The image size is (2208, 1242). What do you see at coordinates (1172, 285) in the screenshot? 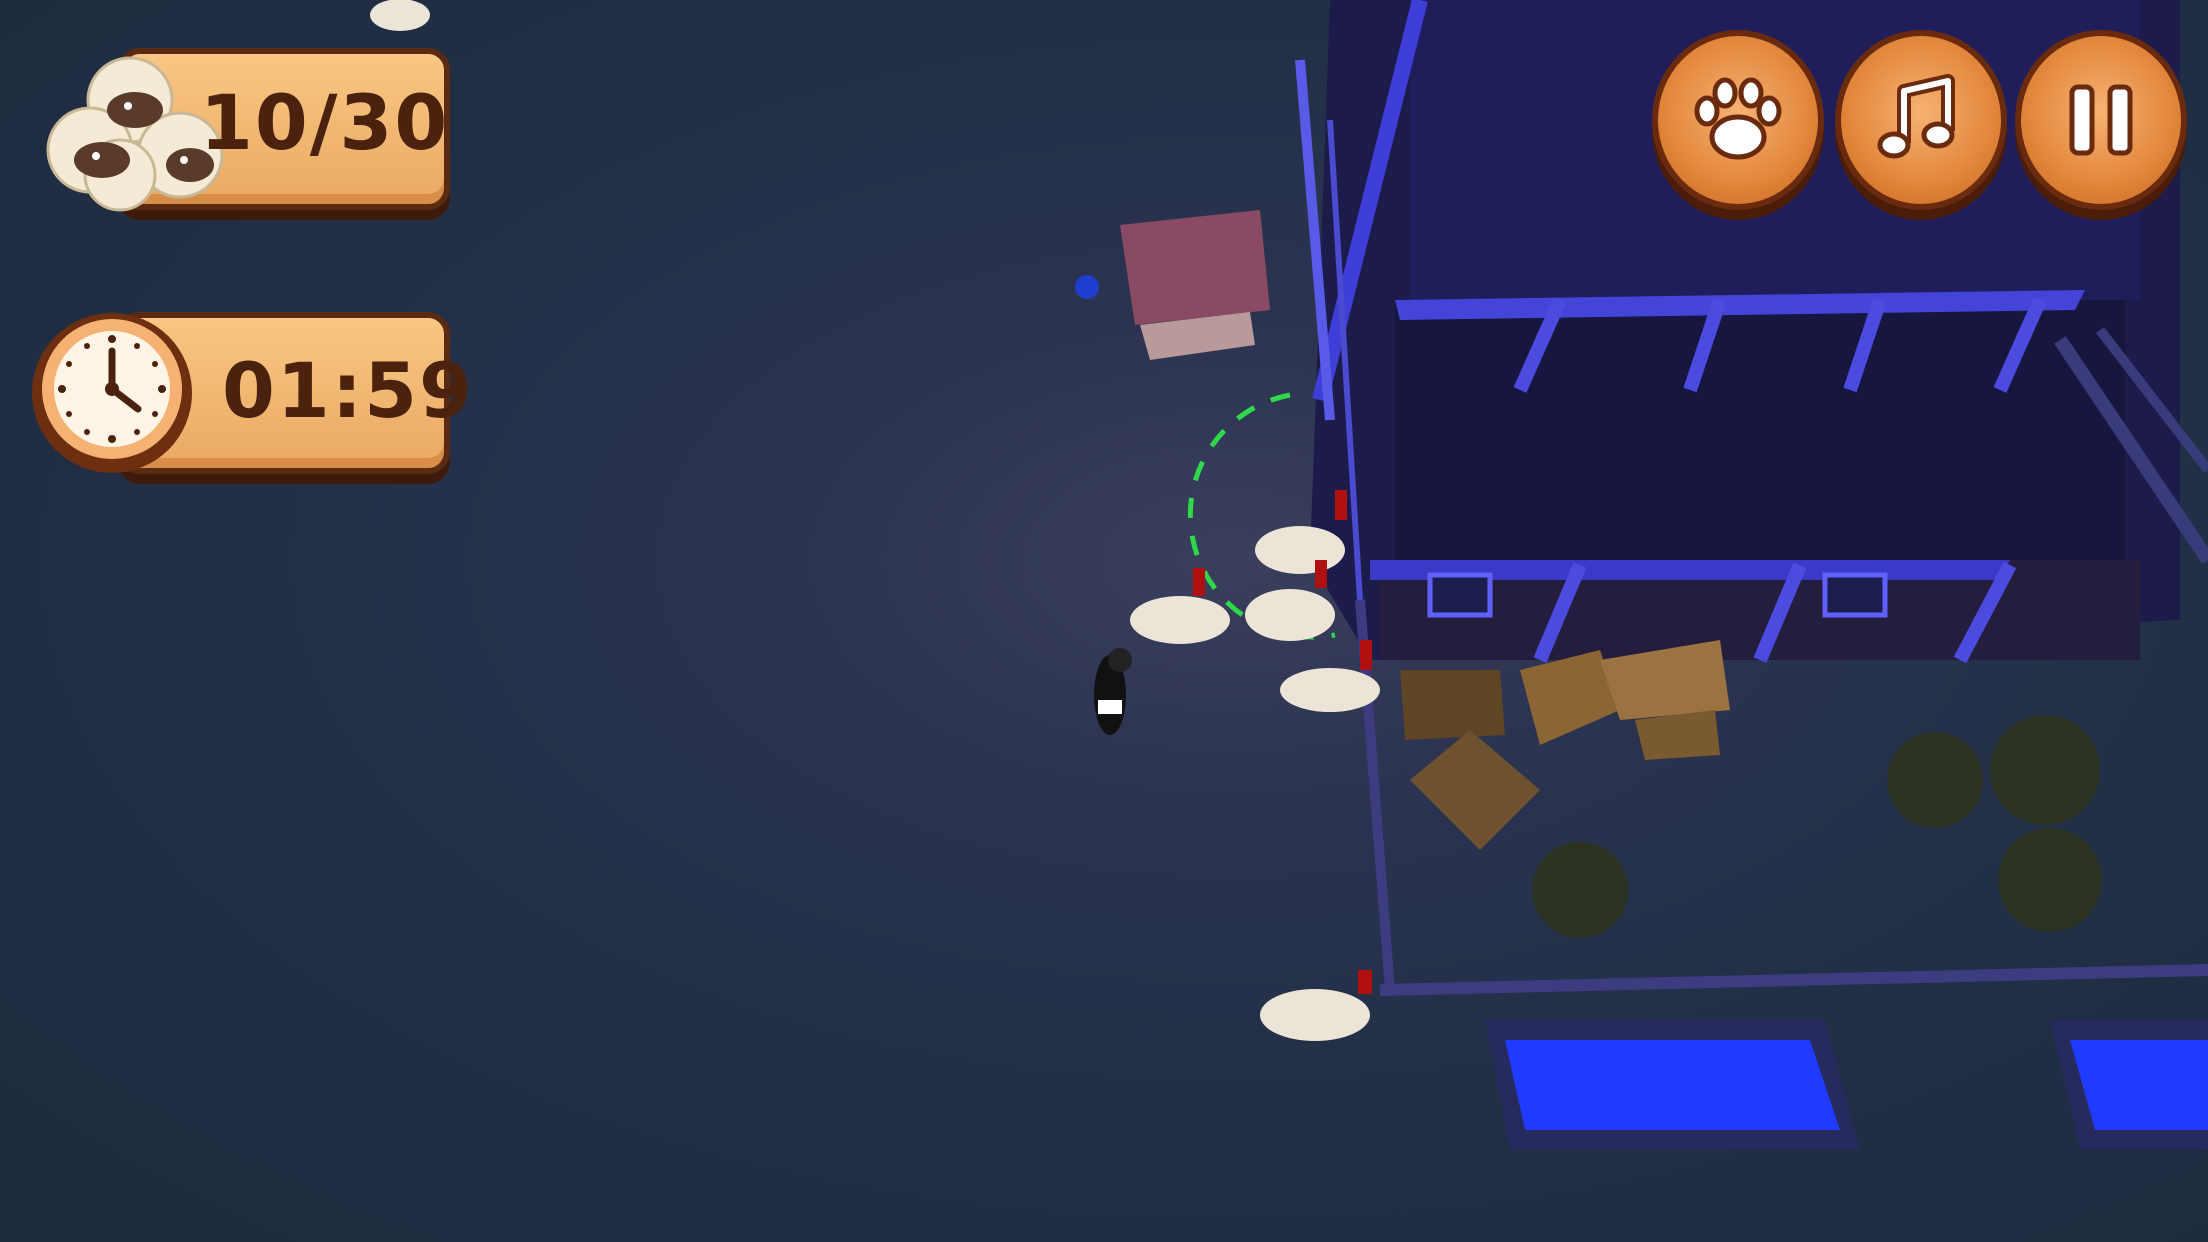
I see `doghouse` at bounding box center [1172, 285].